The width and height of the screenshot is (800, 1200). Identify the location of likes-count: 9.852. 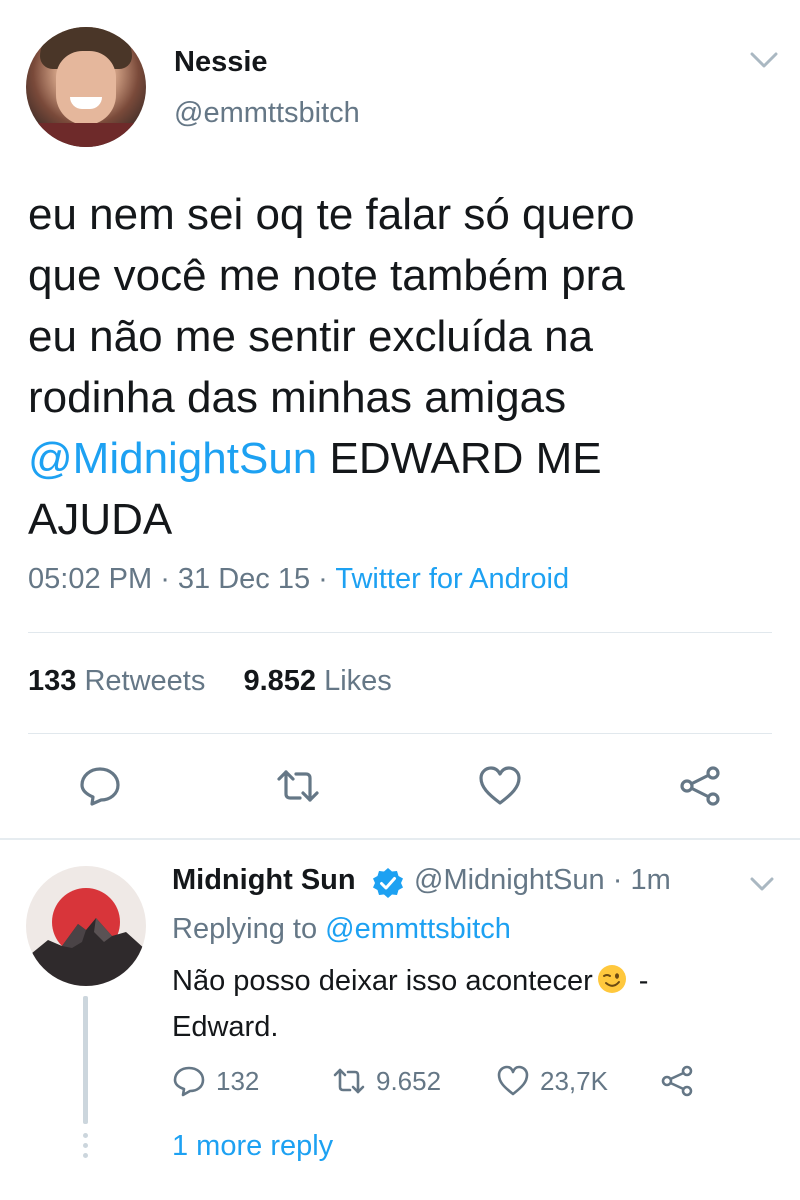
(280, 681).